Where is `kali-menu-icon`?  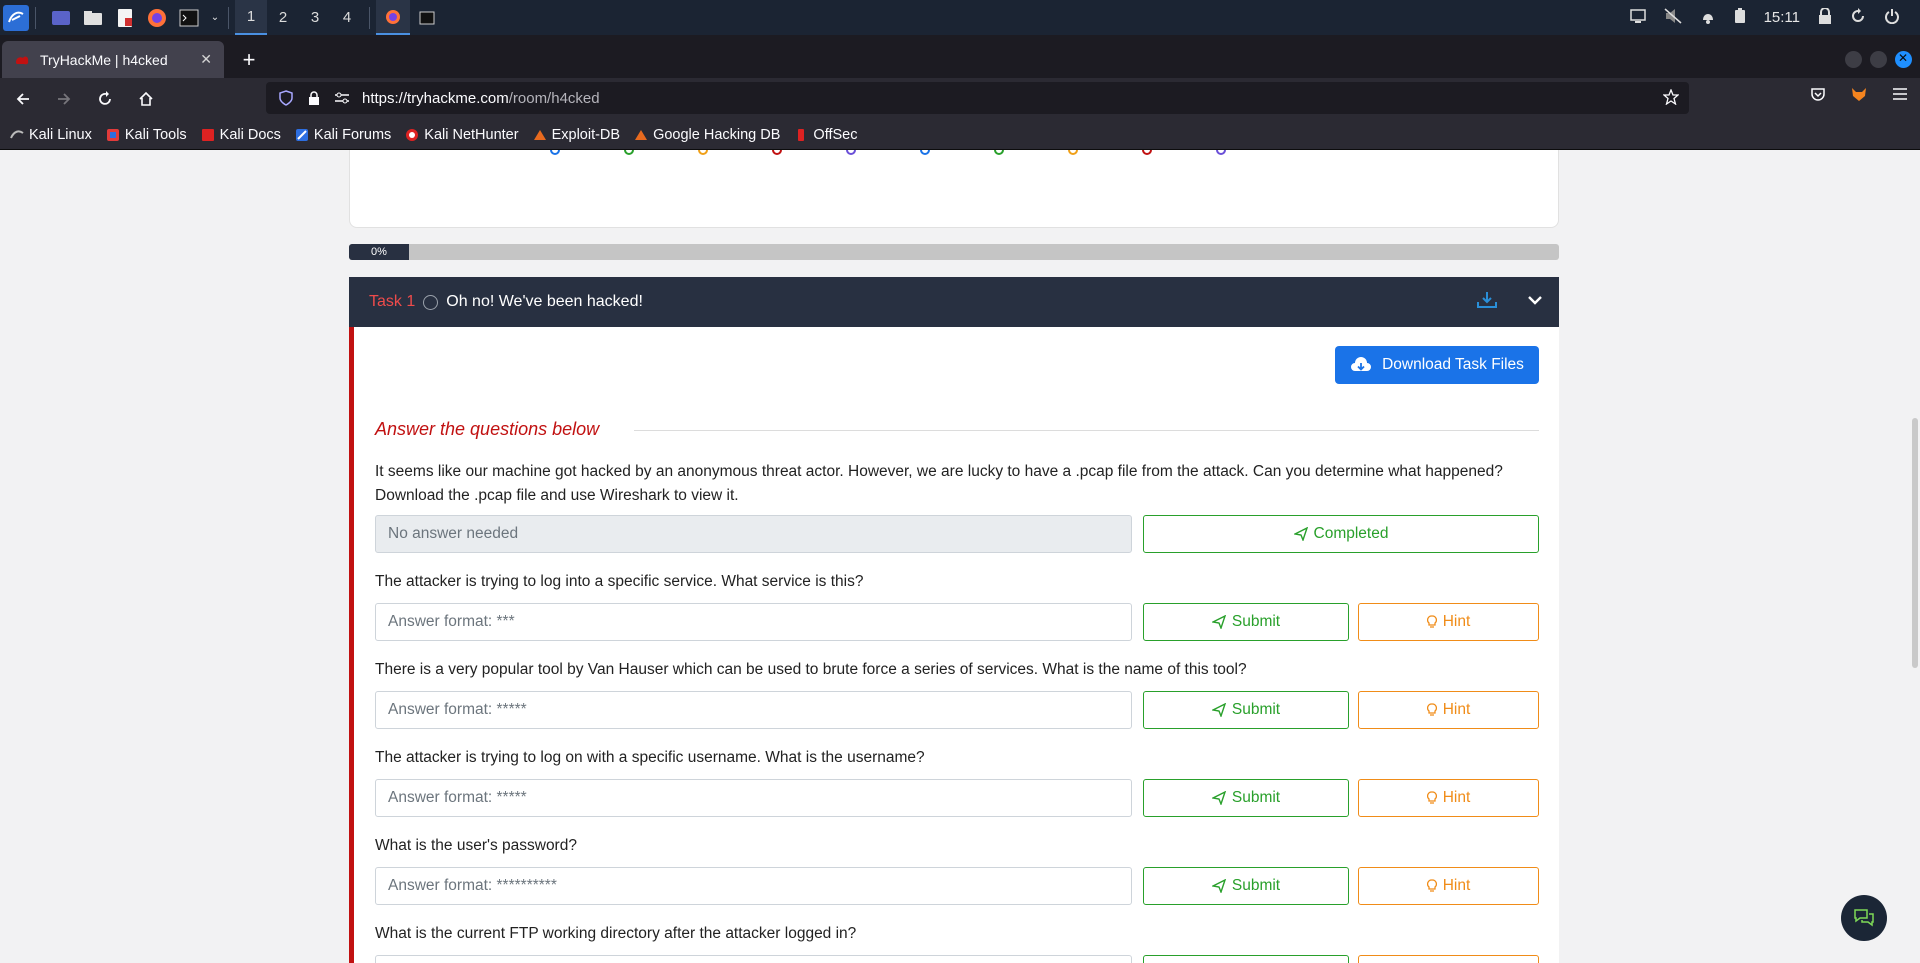
kali-menu-icon is located at coordinates (16, 17).